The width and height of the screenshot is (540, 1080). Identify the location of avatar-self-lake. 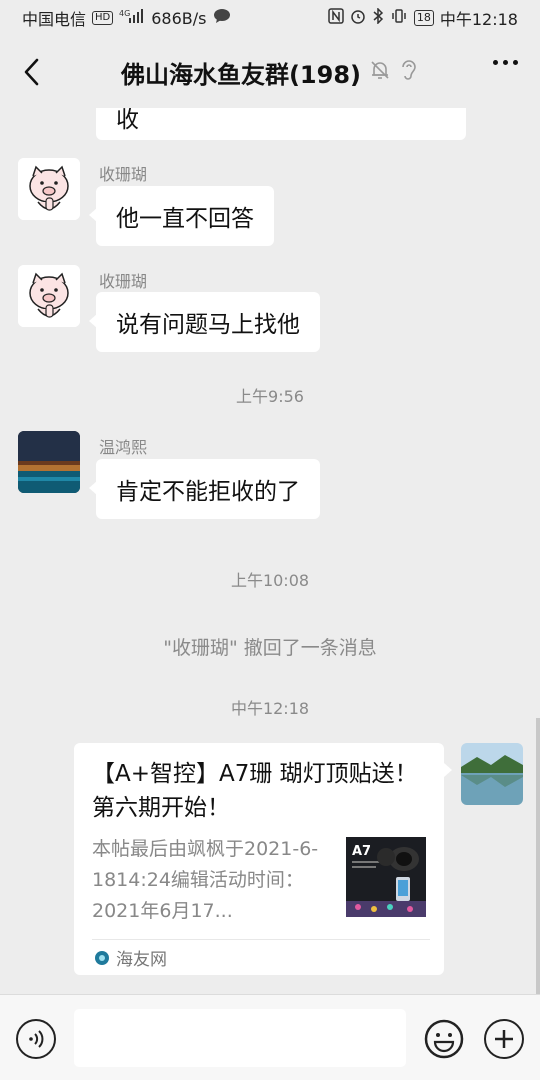
(492, 774).